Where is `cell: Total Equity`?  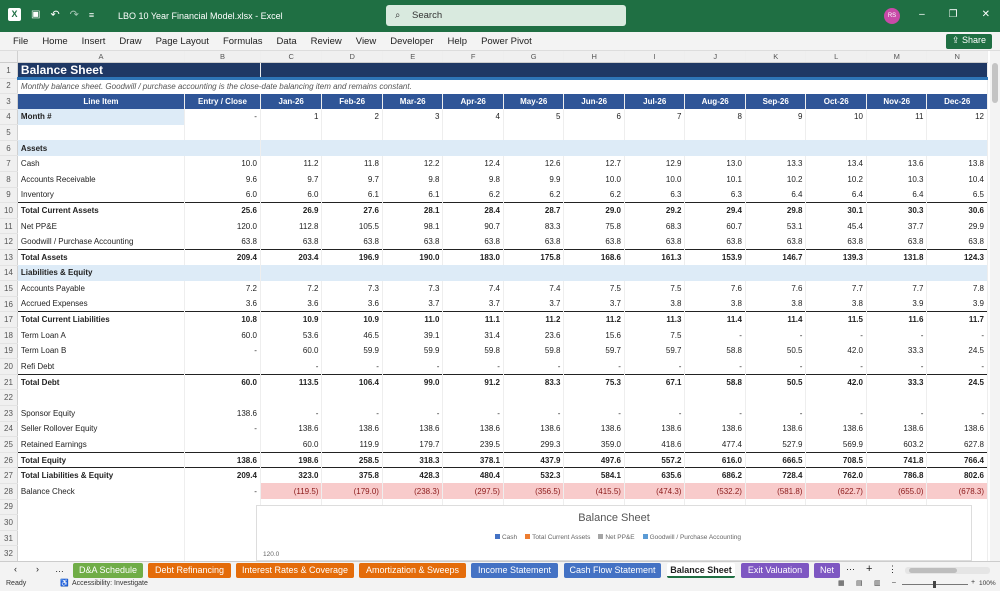 cell: Total Equity is located at coordinates (101, 459).